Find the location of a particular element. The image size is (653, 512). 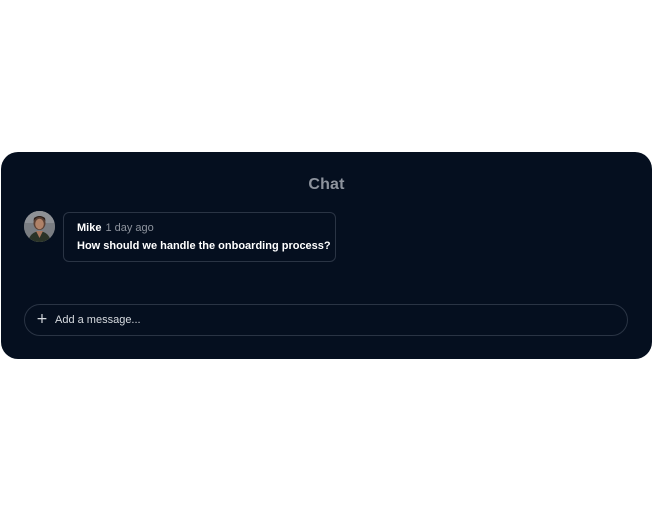

message-meta: Mike 1 day ago is located at coordinates (115, 228).